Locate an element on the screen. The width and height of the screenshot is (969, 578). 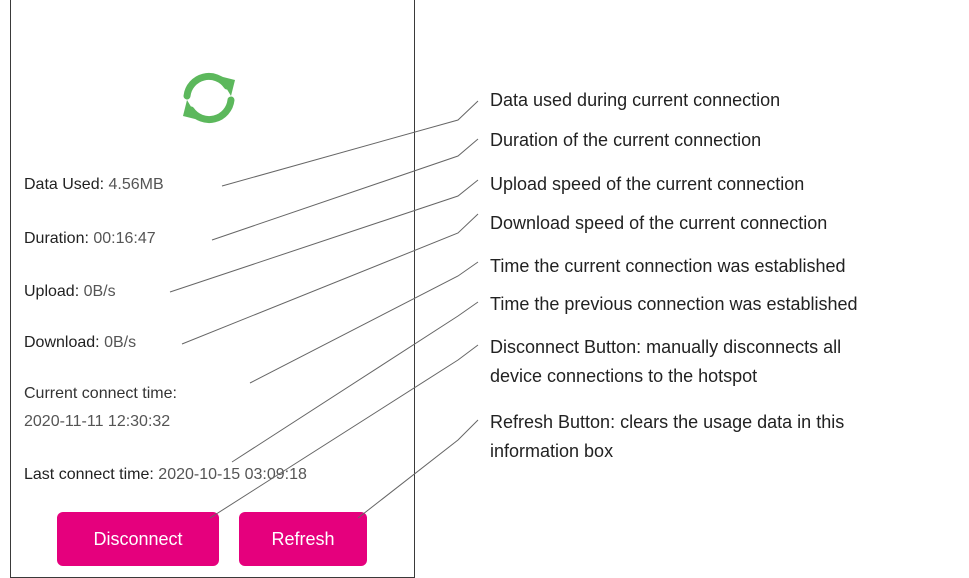
sync-icon is located at coordinates (209, 98).